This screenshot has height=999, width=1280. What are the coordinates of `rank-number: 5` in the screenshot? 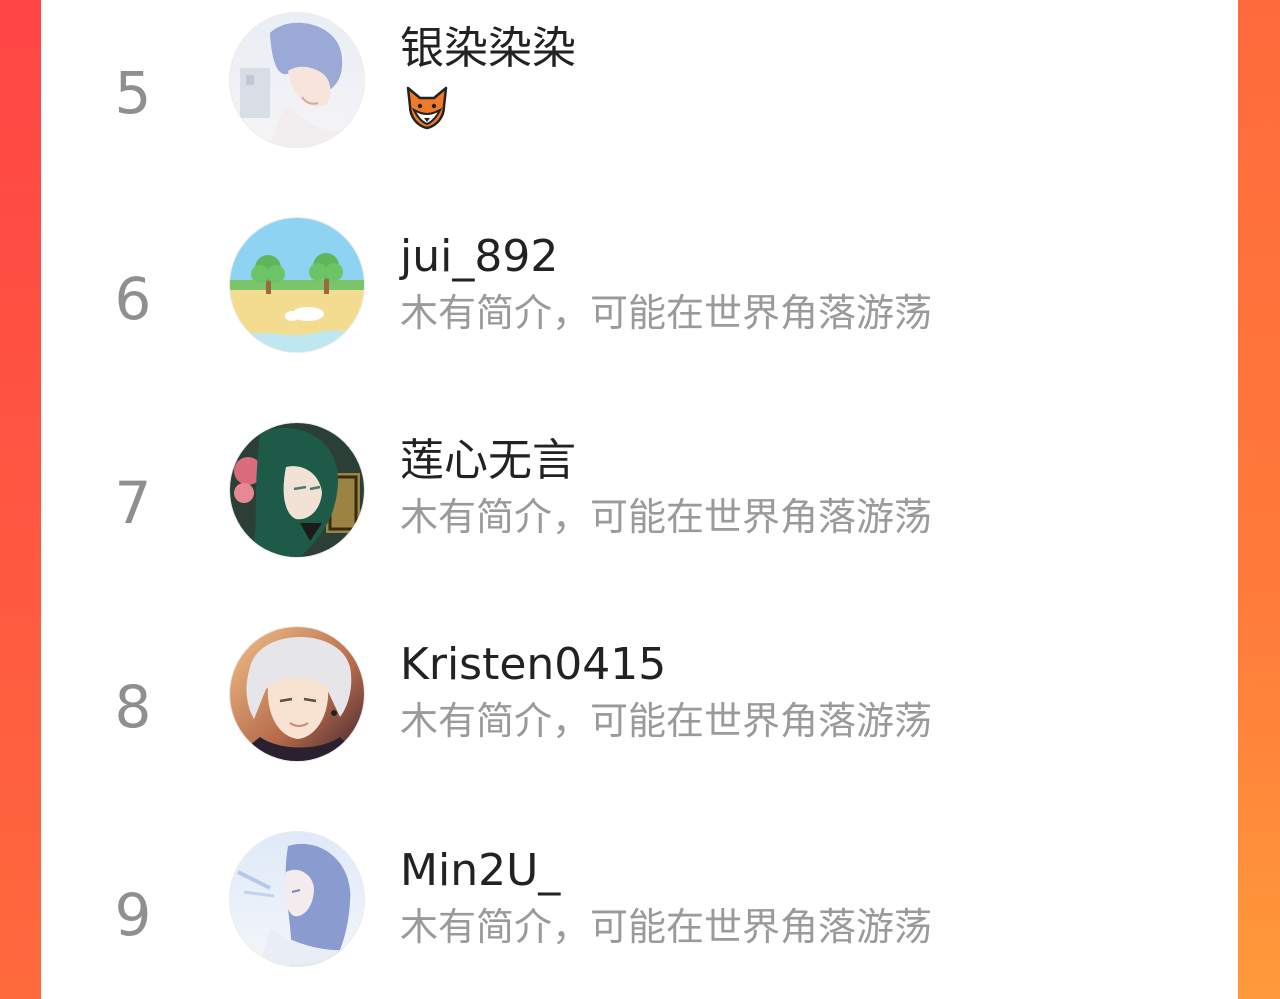 It's located at (133, 93).